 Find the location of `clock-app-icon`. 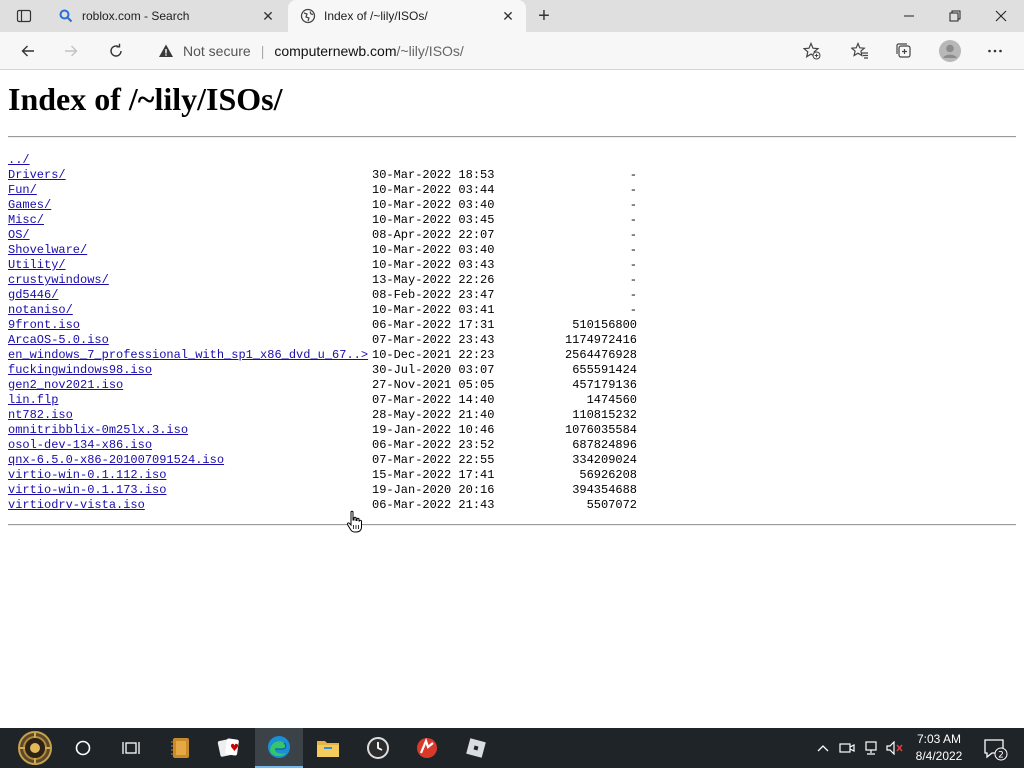

clock-app-icon is located at coordinates (378, 748).